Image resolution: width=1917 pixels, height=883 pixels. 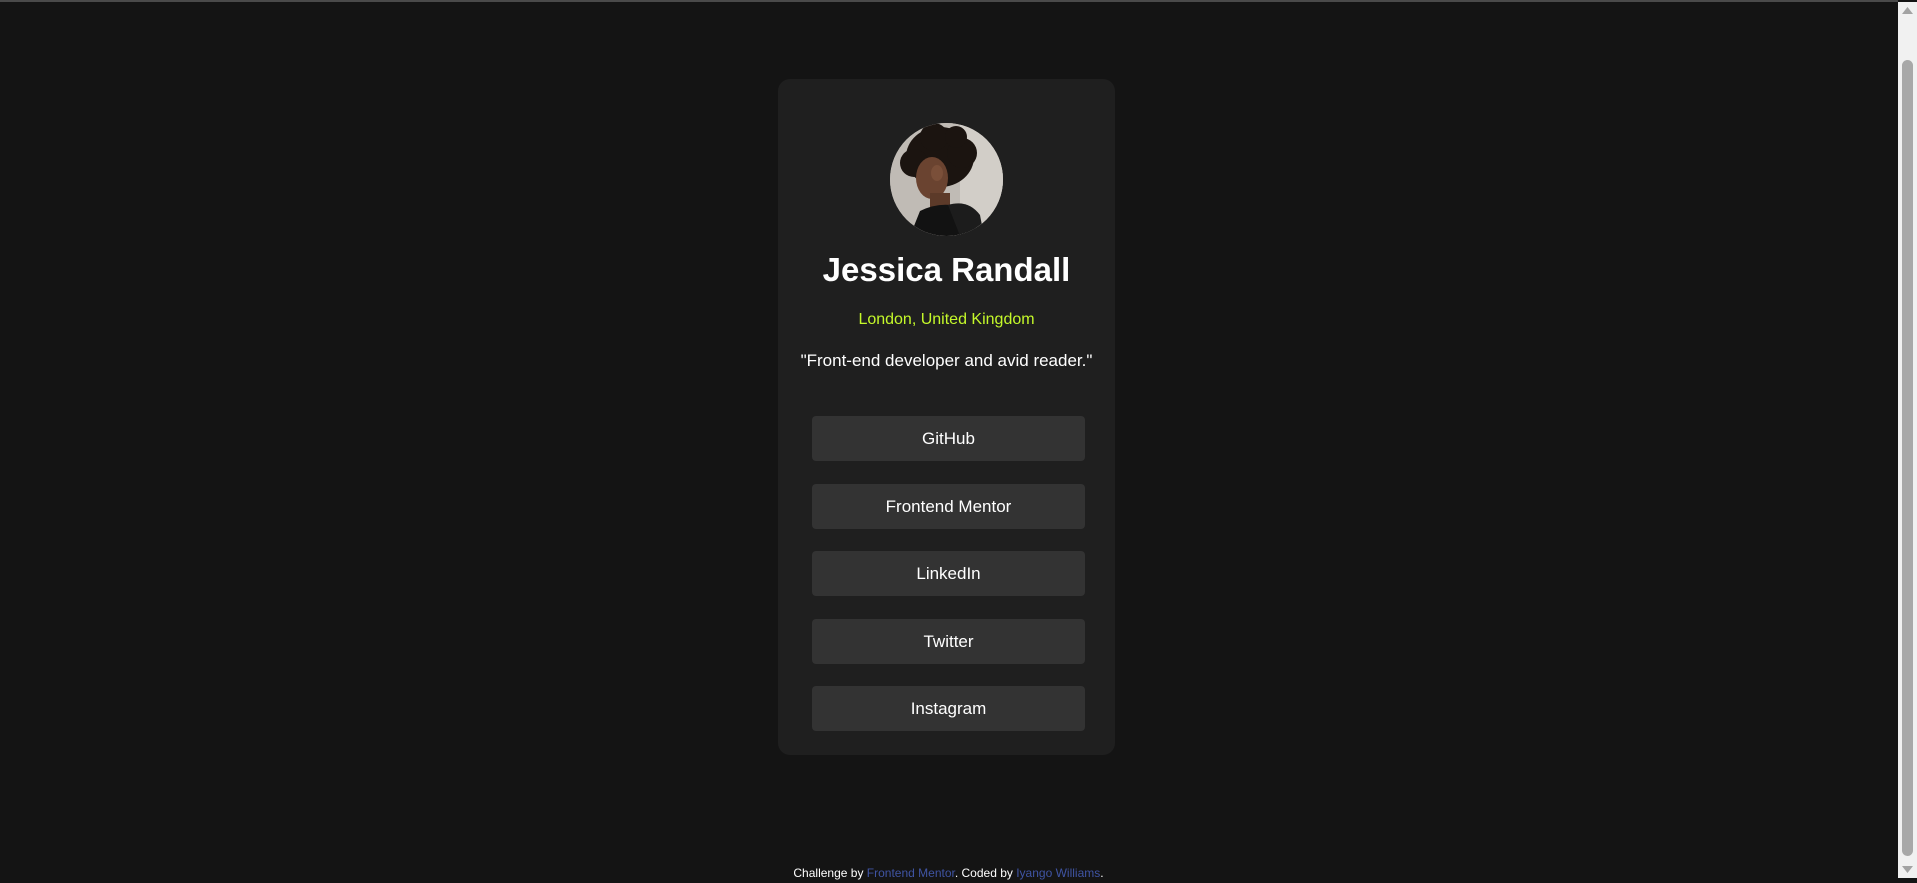 What do you see at coordinates (948, 438) in the screenshot?
I see `github-link-button: GitHub` at bounding box center [948, 438].